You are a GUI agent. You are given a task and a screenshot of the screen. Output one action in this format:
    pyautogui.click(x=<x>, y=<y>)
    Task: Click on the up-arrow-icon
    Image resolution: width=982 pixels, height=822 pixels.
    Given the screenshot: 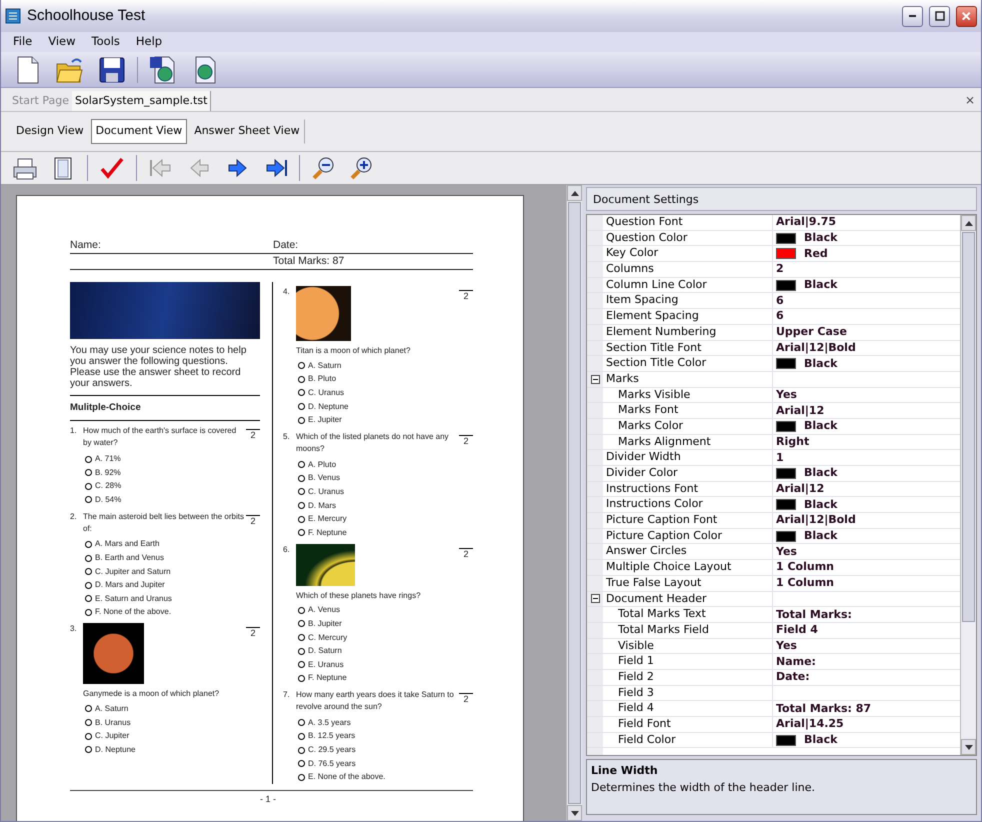 What is the action you would take?
    pyautogui.click(x=968, y=223)
    